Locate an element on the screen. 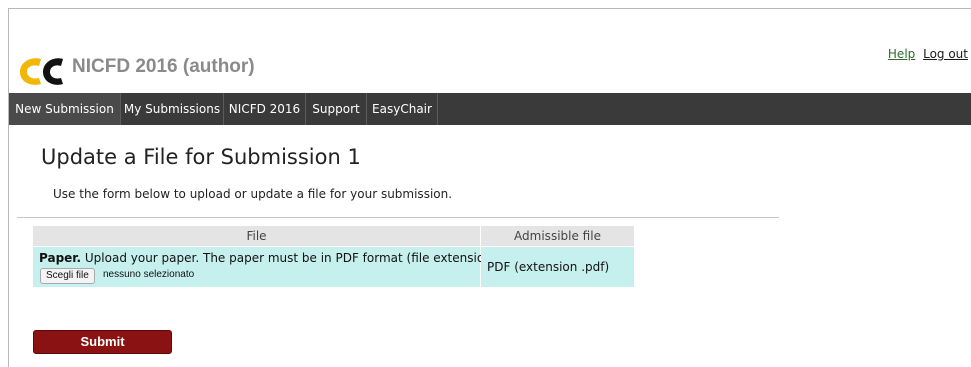 The image size is (971, 367). menu-item-new-submission: New Submission is located at coordinates (65, 109).